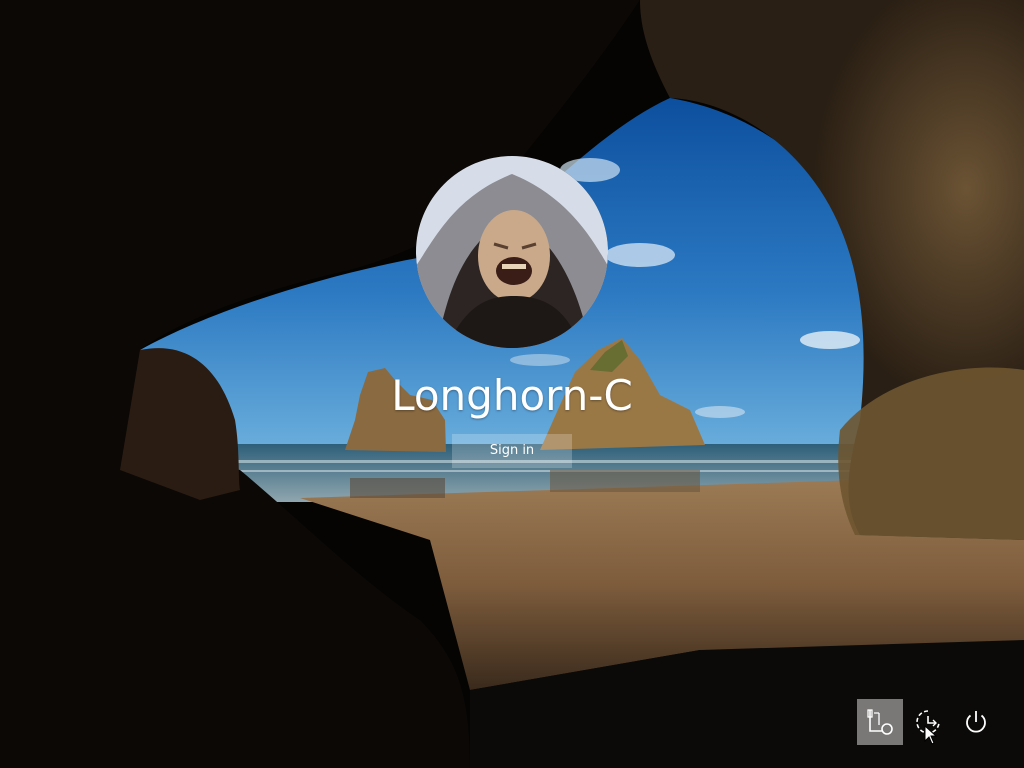 Image resolution: width=1024 pixels, height=768 pixels. Describe the element at coordinates (512, 395) in the screenshot. I see `username: Longhorn-C` at that location.